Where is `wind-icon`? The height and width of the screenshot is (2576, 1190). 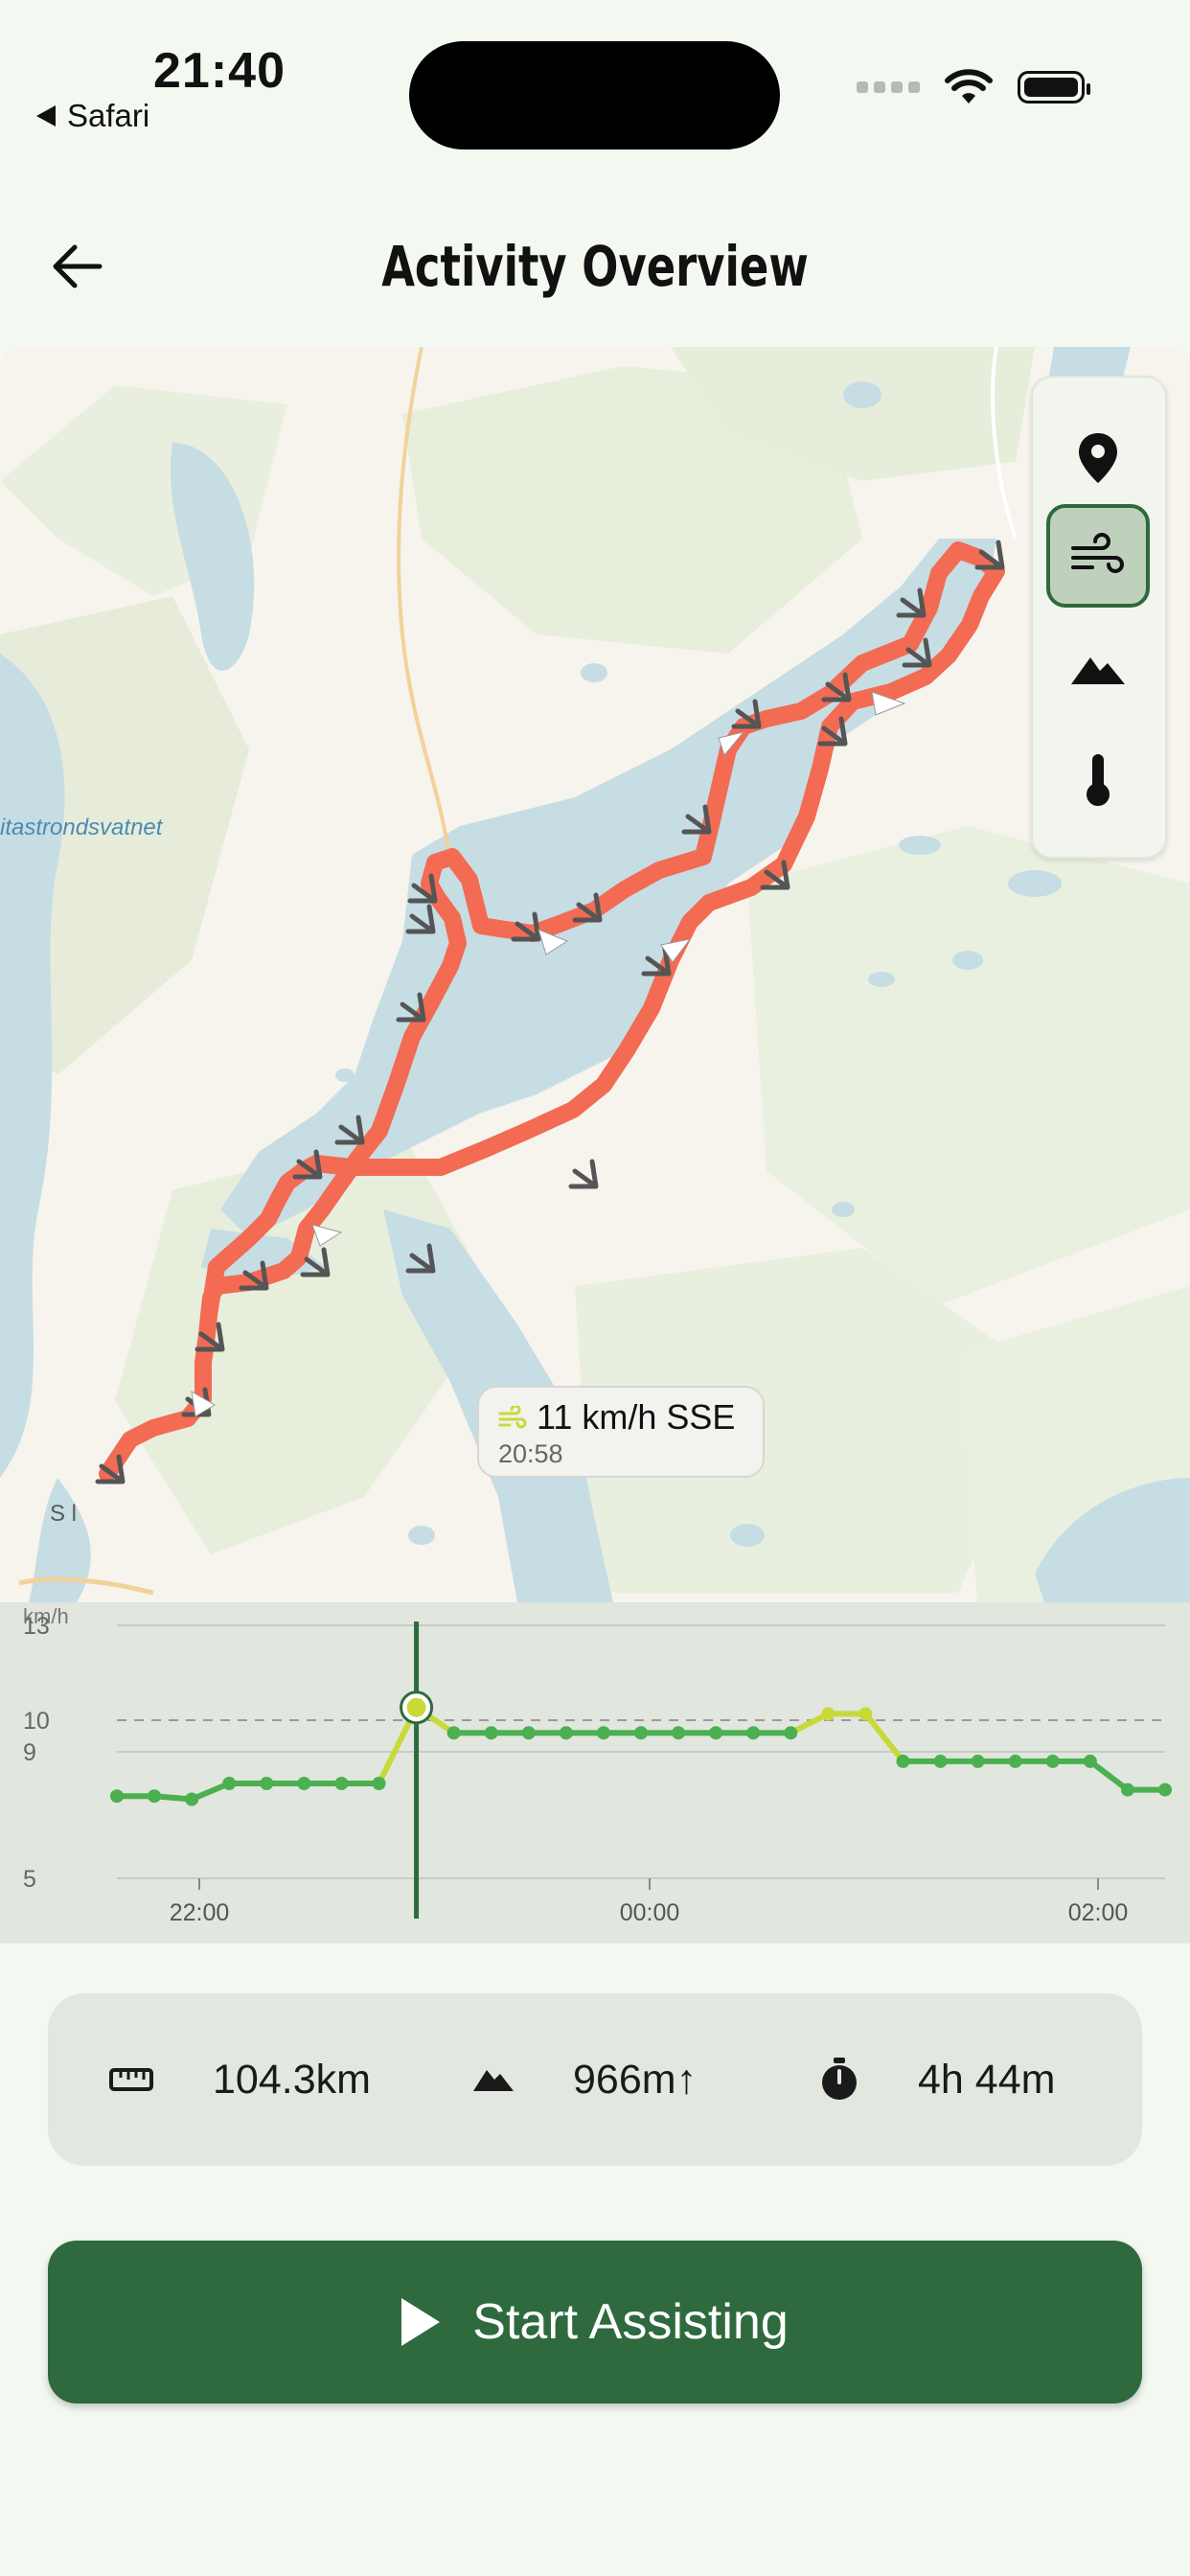
wind-icon is located at coordinates (1098, 553).